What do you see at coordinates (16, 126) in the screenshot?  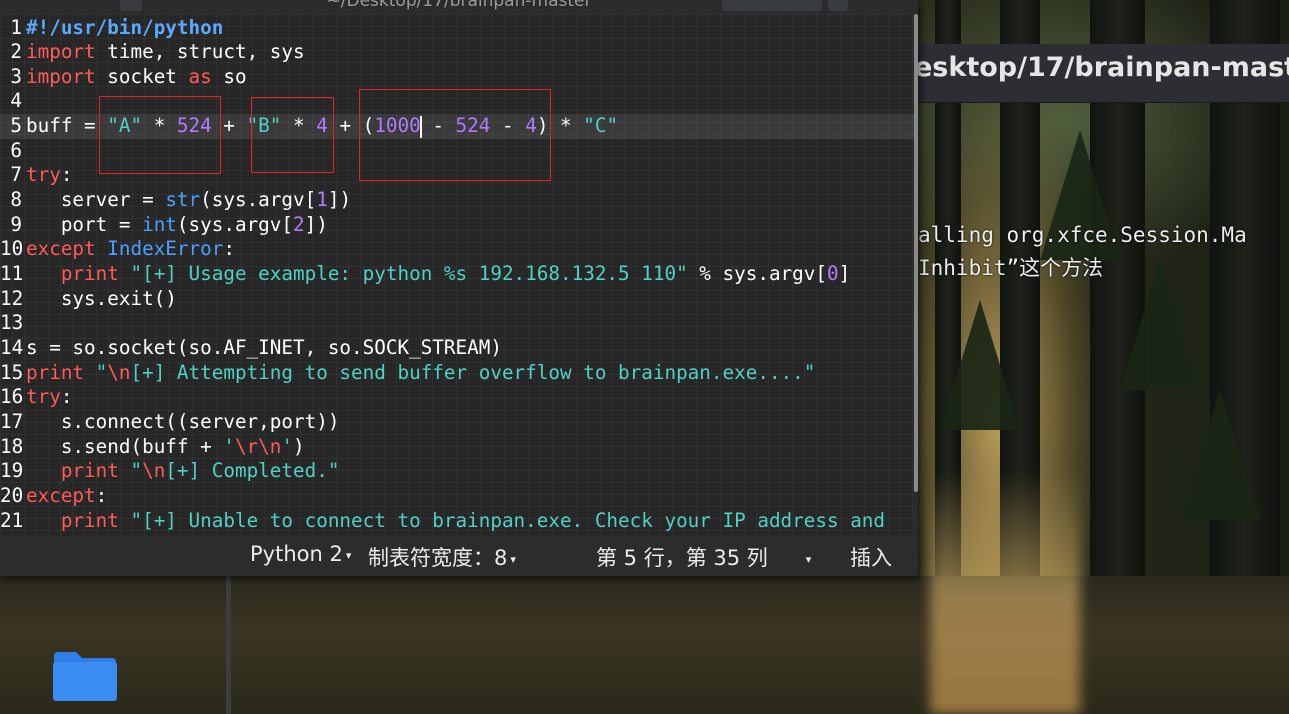 I see `line-number: 5` at bounding box center [16, 126].